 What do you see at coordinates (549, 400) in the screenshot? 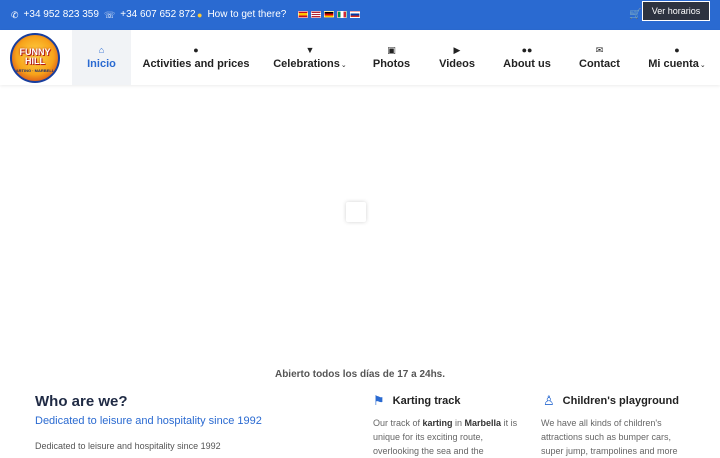
I see `child-icon: ♙` at bounding box center [549, 400].